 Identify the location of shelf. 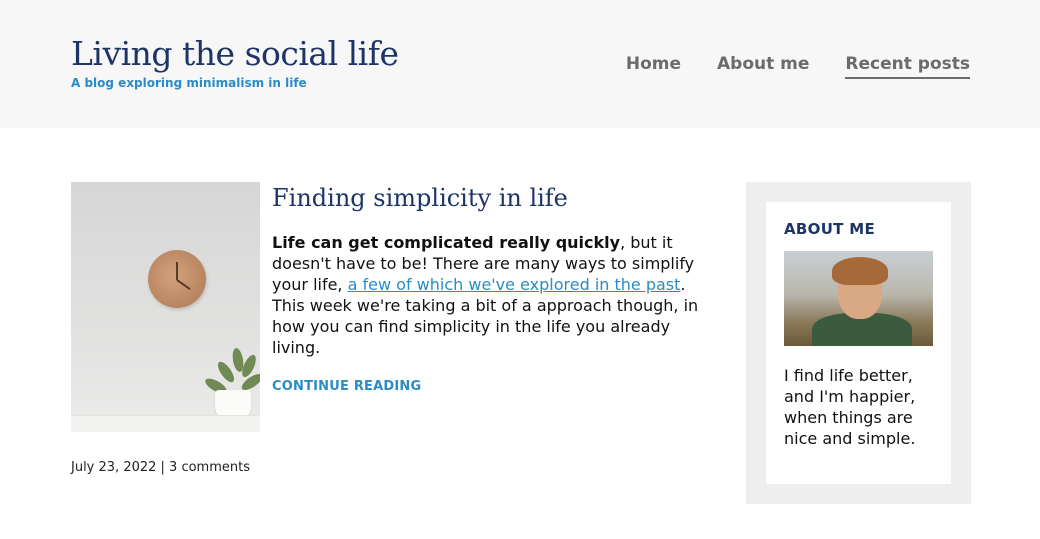
(165, 423).